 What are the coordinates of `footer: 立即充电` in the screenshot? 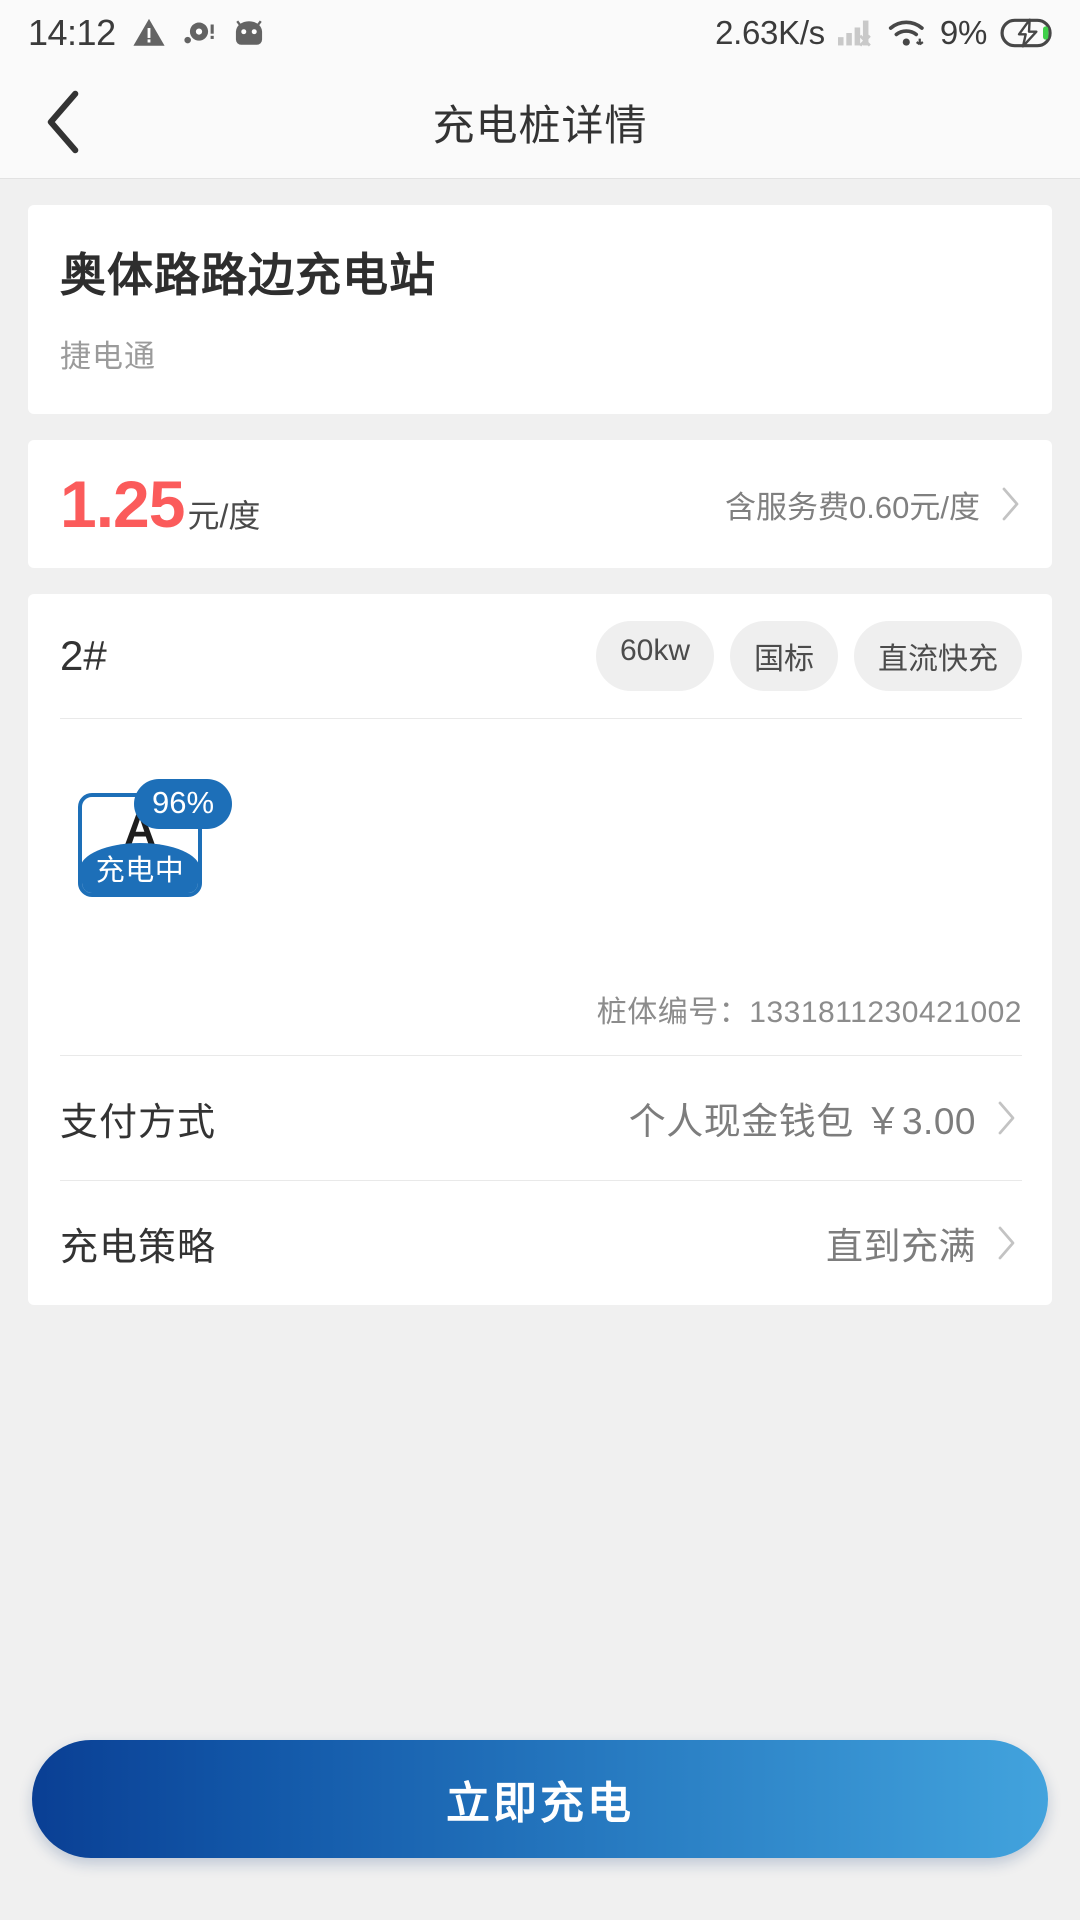 It's located at (540, 1830).